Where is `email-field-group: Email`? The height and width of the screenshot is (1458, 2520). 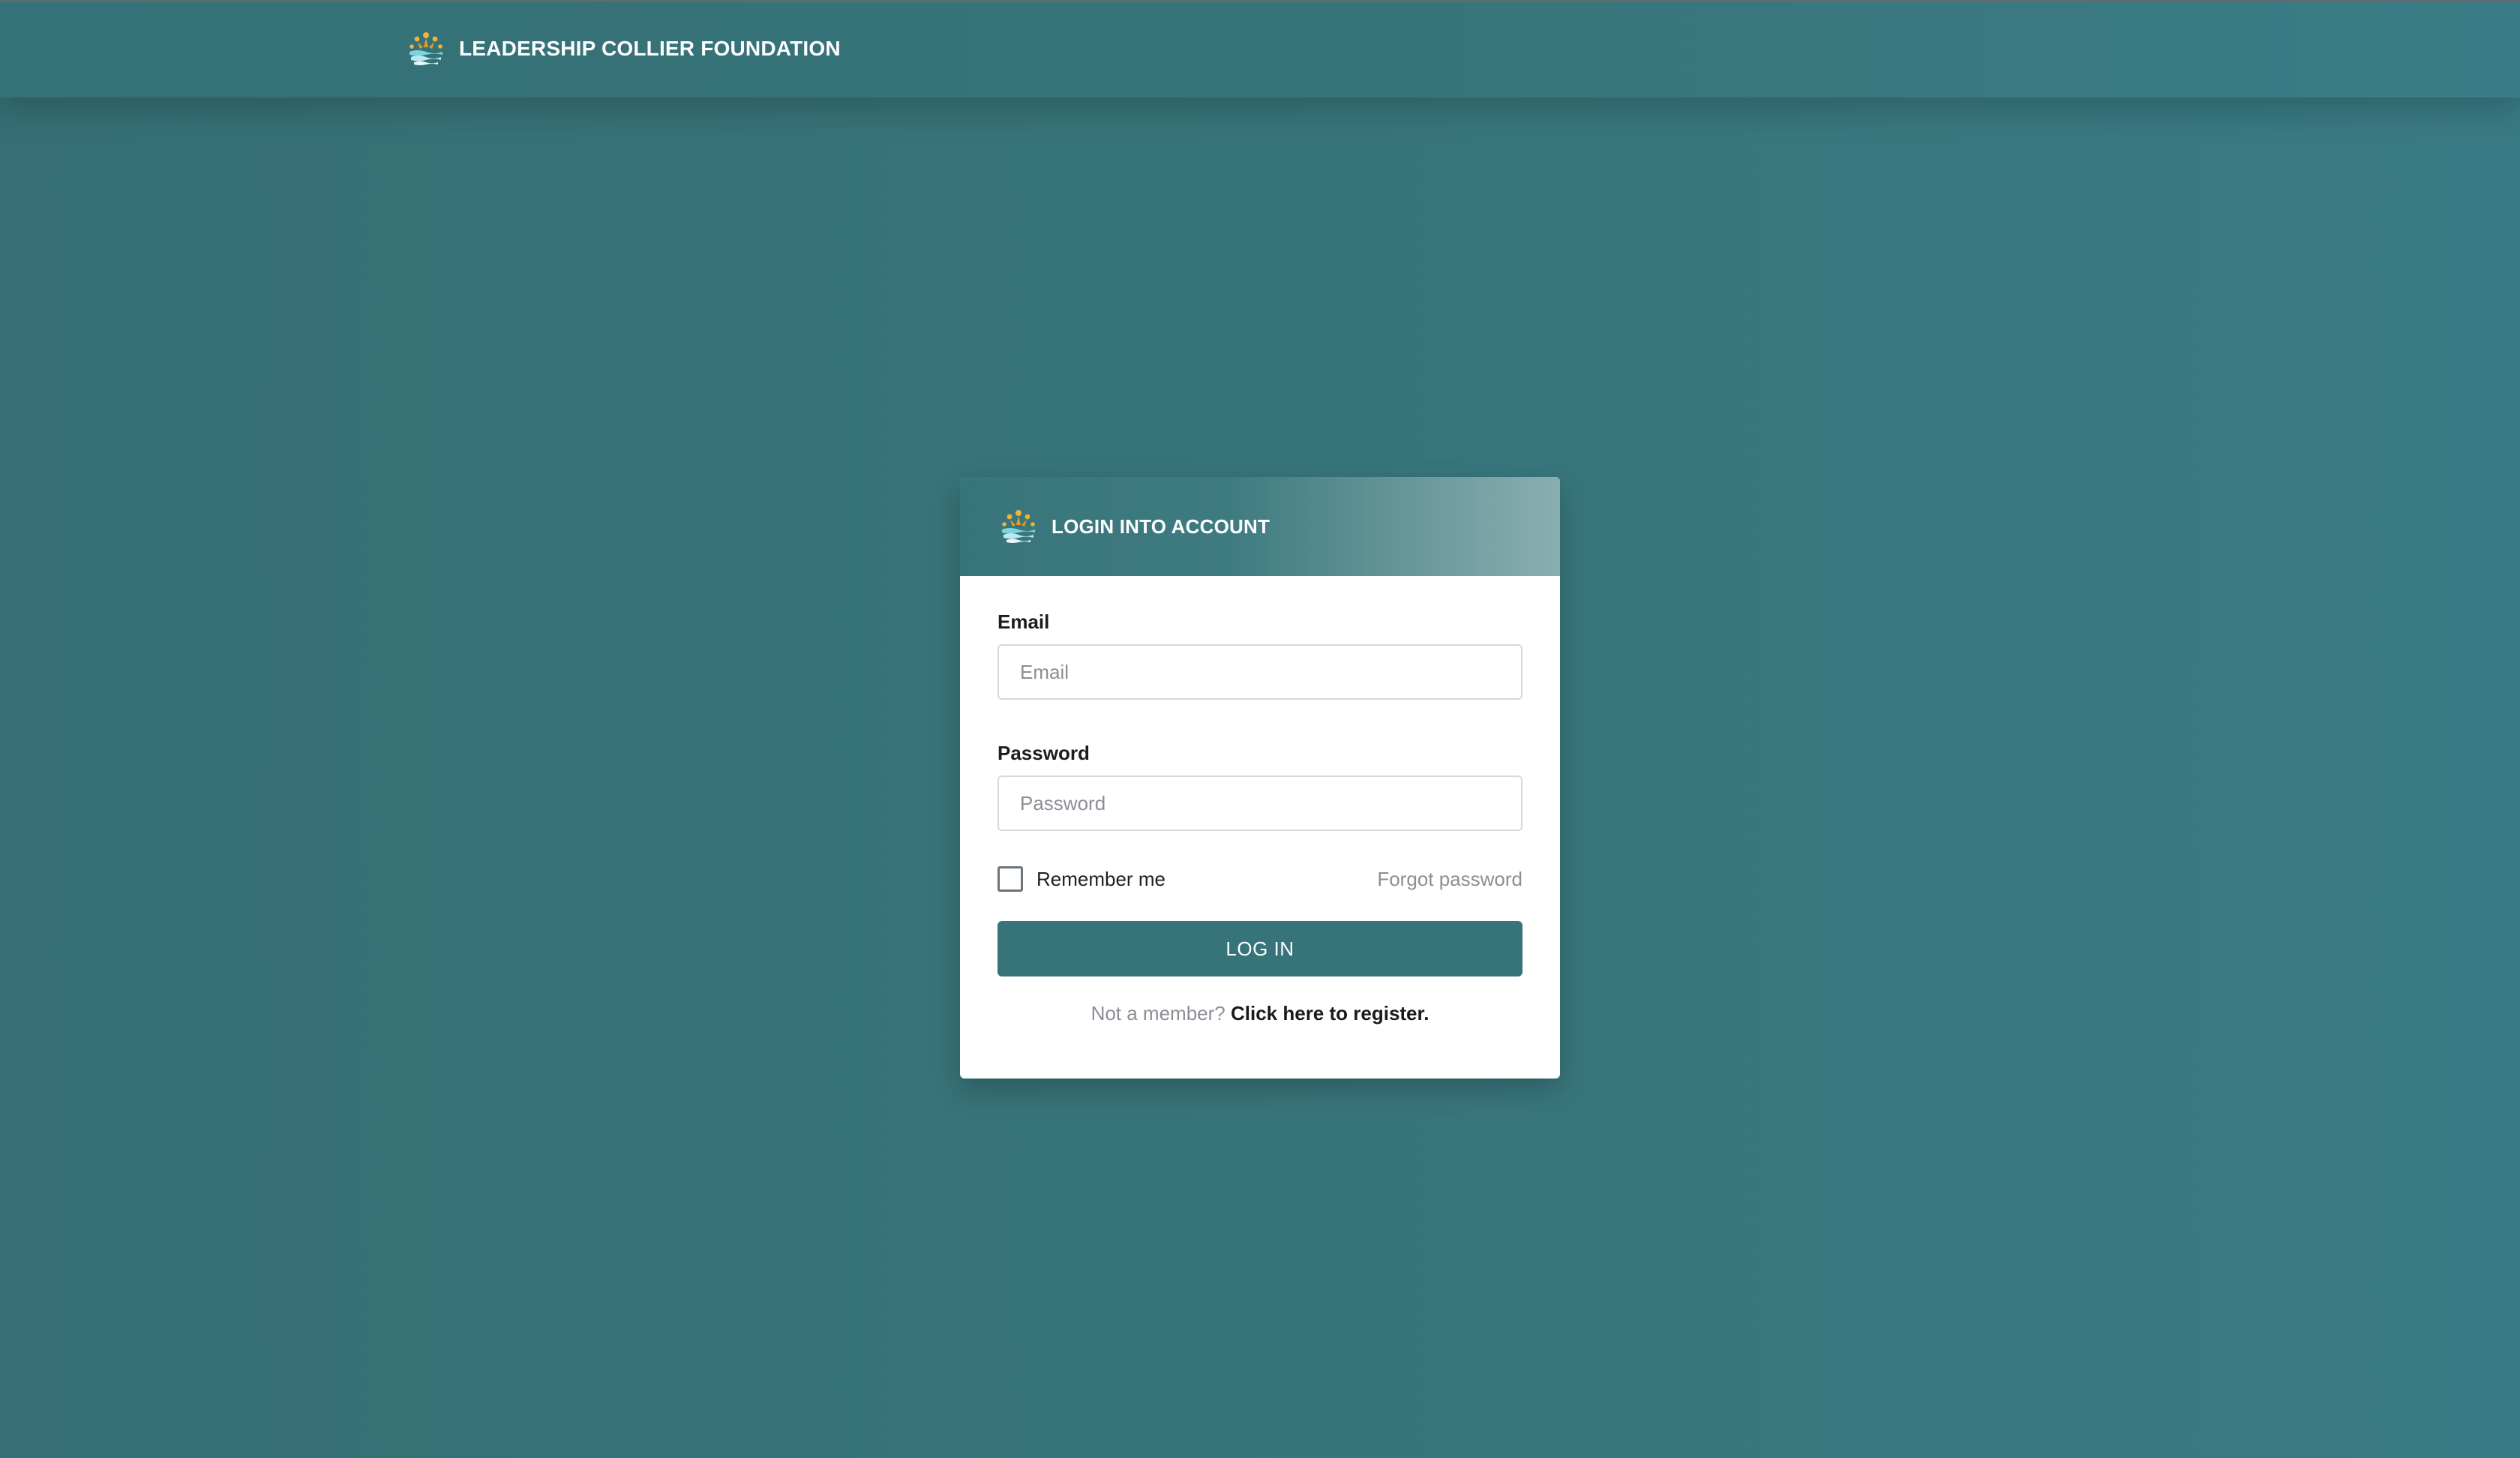
email-field-group: Email is located at coordinates (1260, 655).